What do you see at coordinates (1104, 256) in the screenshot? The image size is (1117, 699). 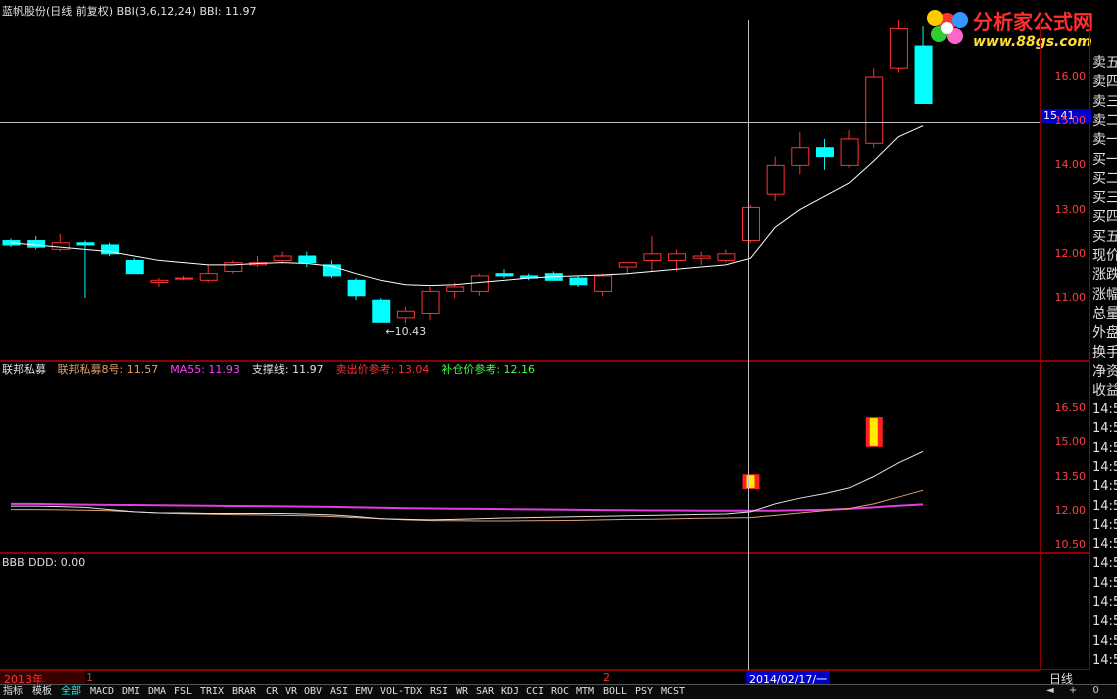 I see `quote-label: 现价` at bounding box center [1104, 256].